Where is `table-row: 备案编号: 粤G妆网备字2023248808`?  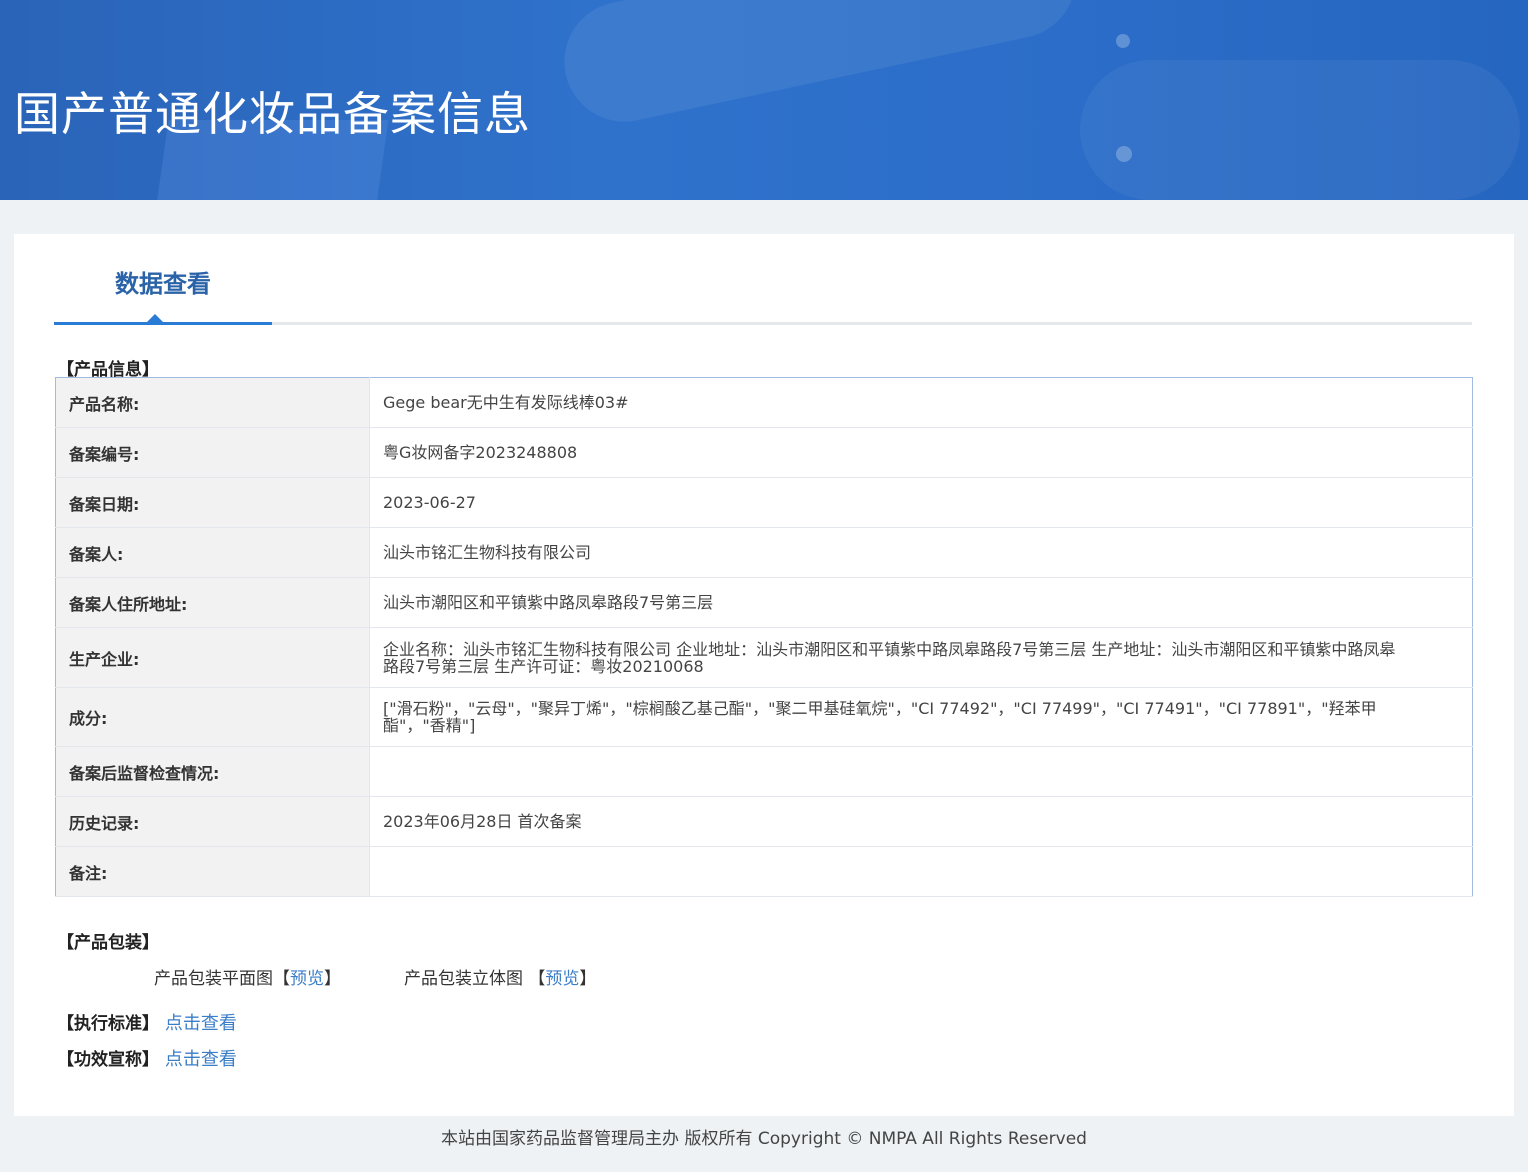 table-row: 备案编号: 粤G妆网备字2023248808 is located at coordinates (764, 452).